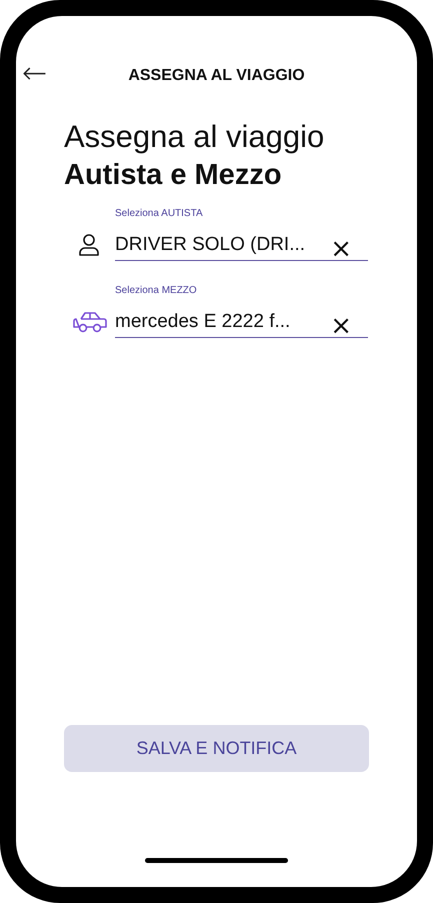  Describe the element at coordinates (195, 137) in the screenshot. I see `page-heading: Assegna al viaggio` at that location.